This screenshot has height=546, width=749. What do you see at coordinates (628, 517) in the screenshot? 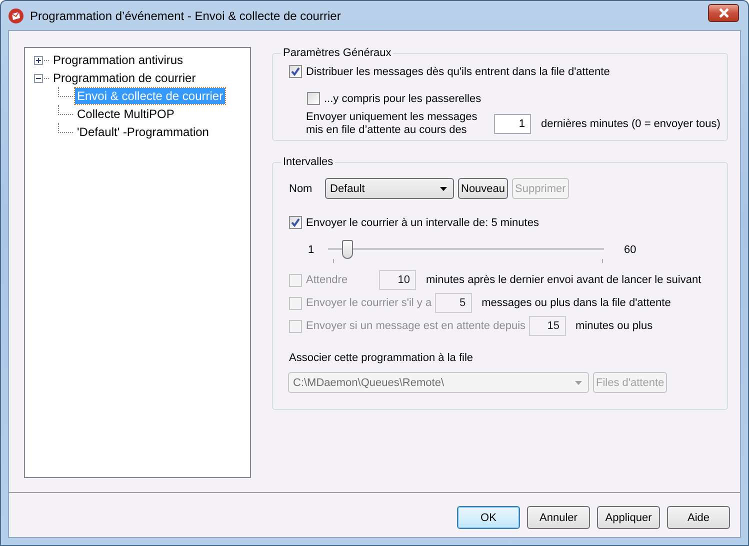
I see `dialog-button: Appliquer` at bounding box center [628, 517].